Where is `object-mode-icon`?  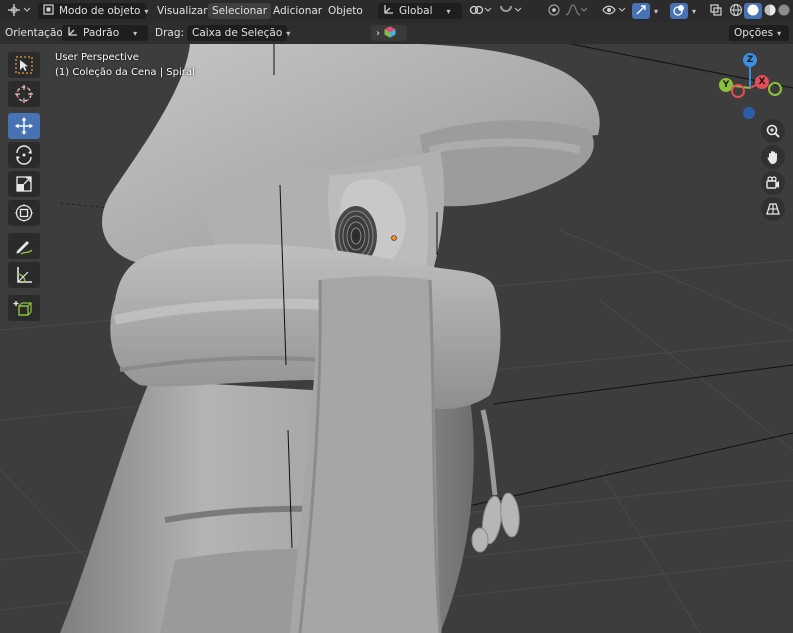
object-mode-icon is located at coordinates (48, 9).